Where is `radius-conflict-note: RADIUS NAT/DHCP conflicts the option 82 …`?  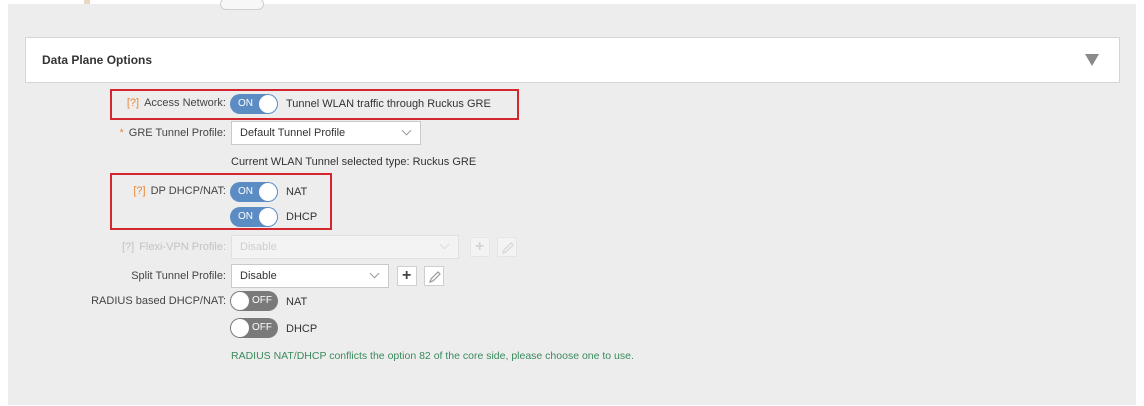
radius-conflict-note: RADIUS NAT/DHCP conflicts the option 82 … is located at coordinates (432, 356).